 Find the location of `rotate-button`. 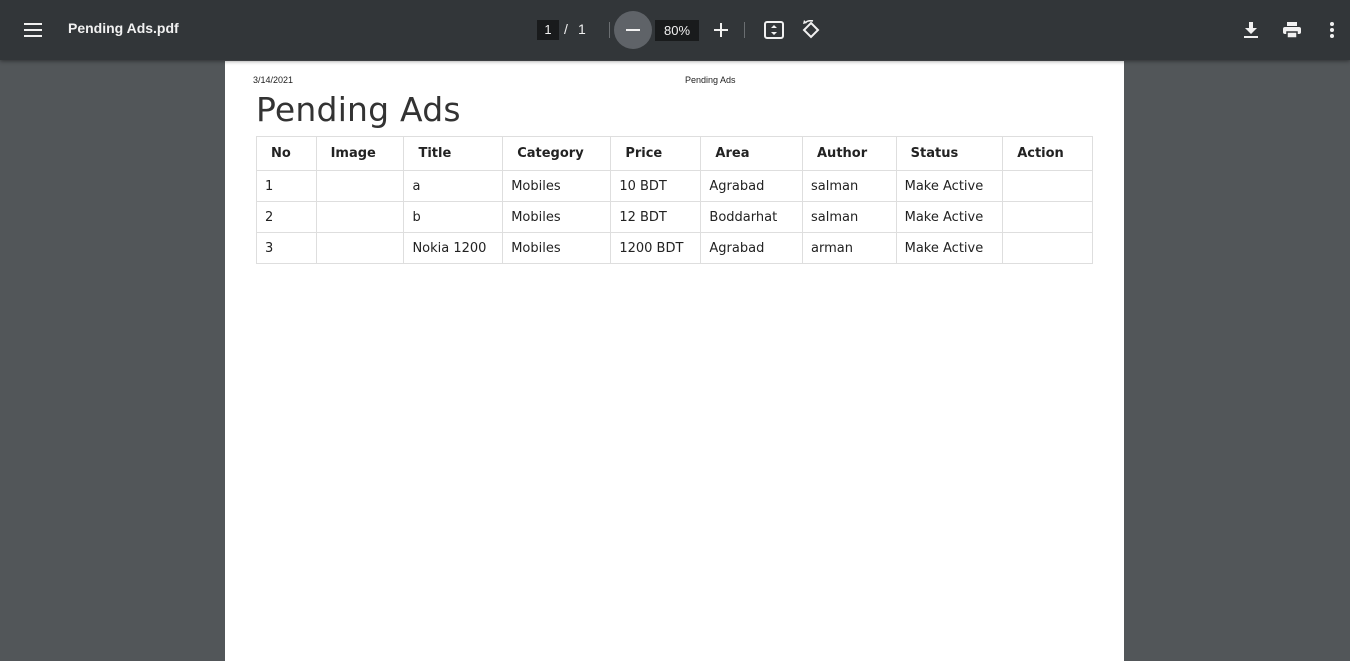

rotate-button is located at coordinates (811, 30).